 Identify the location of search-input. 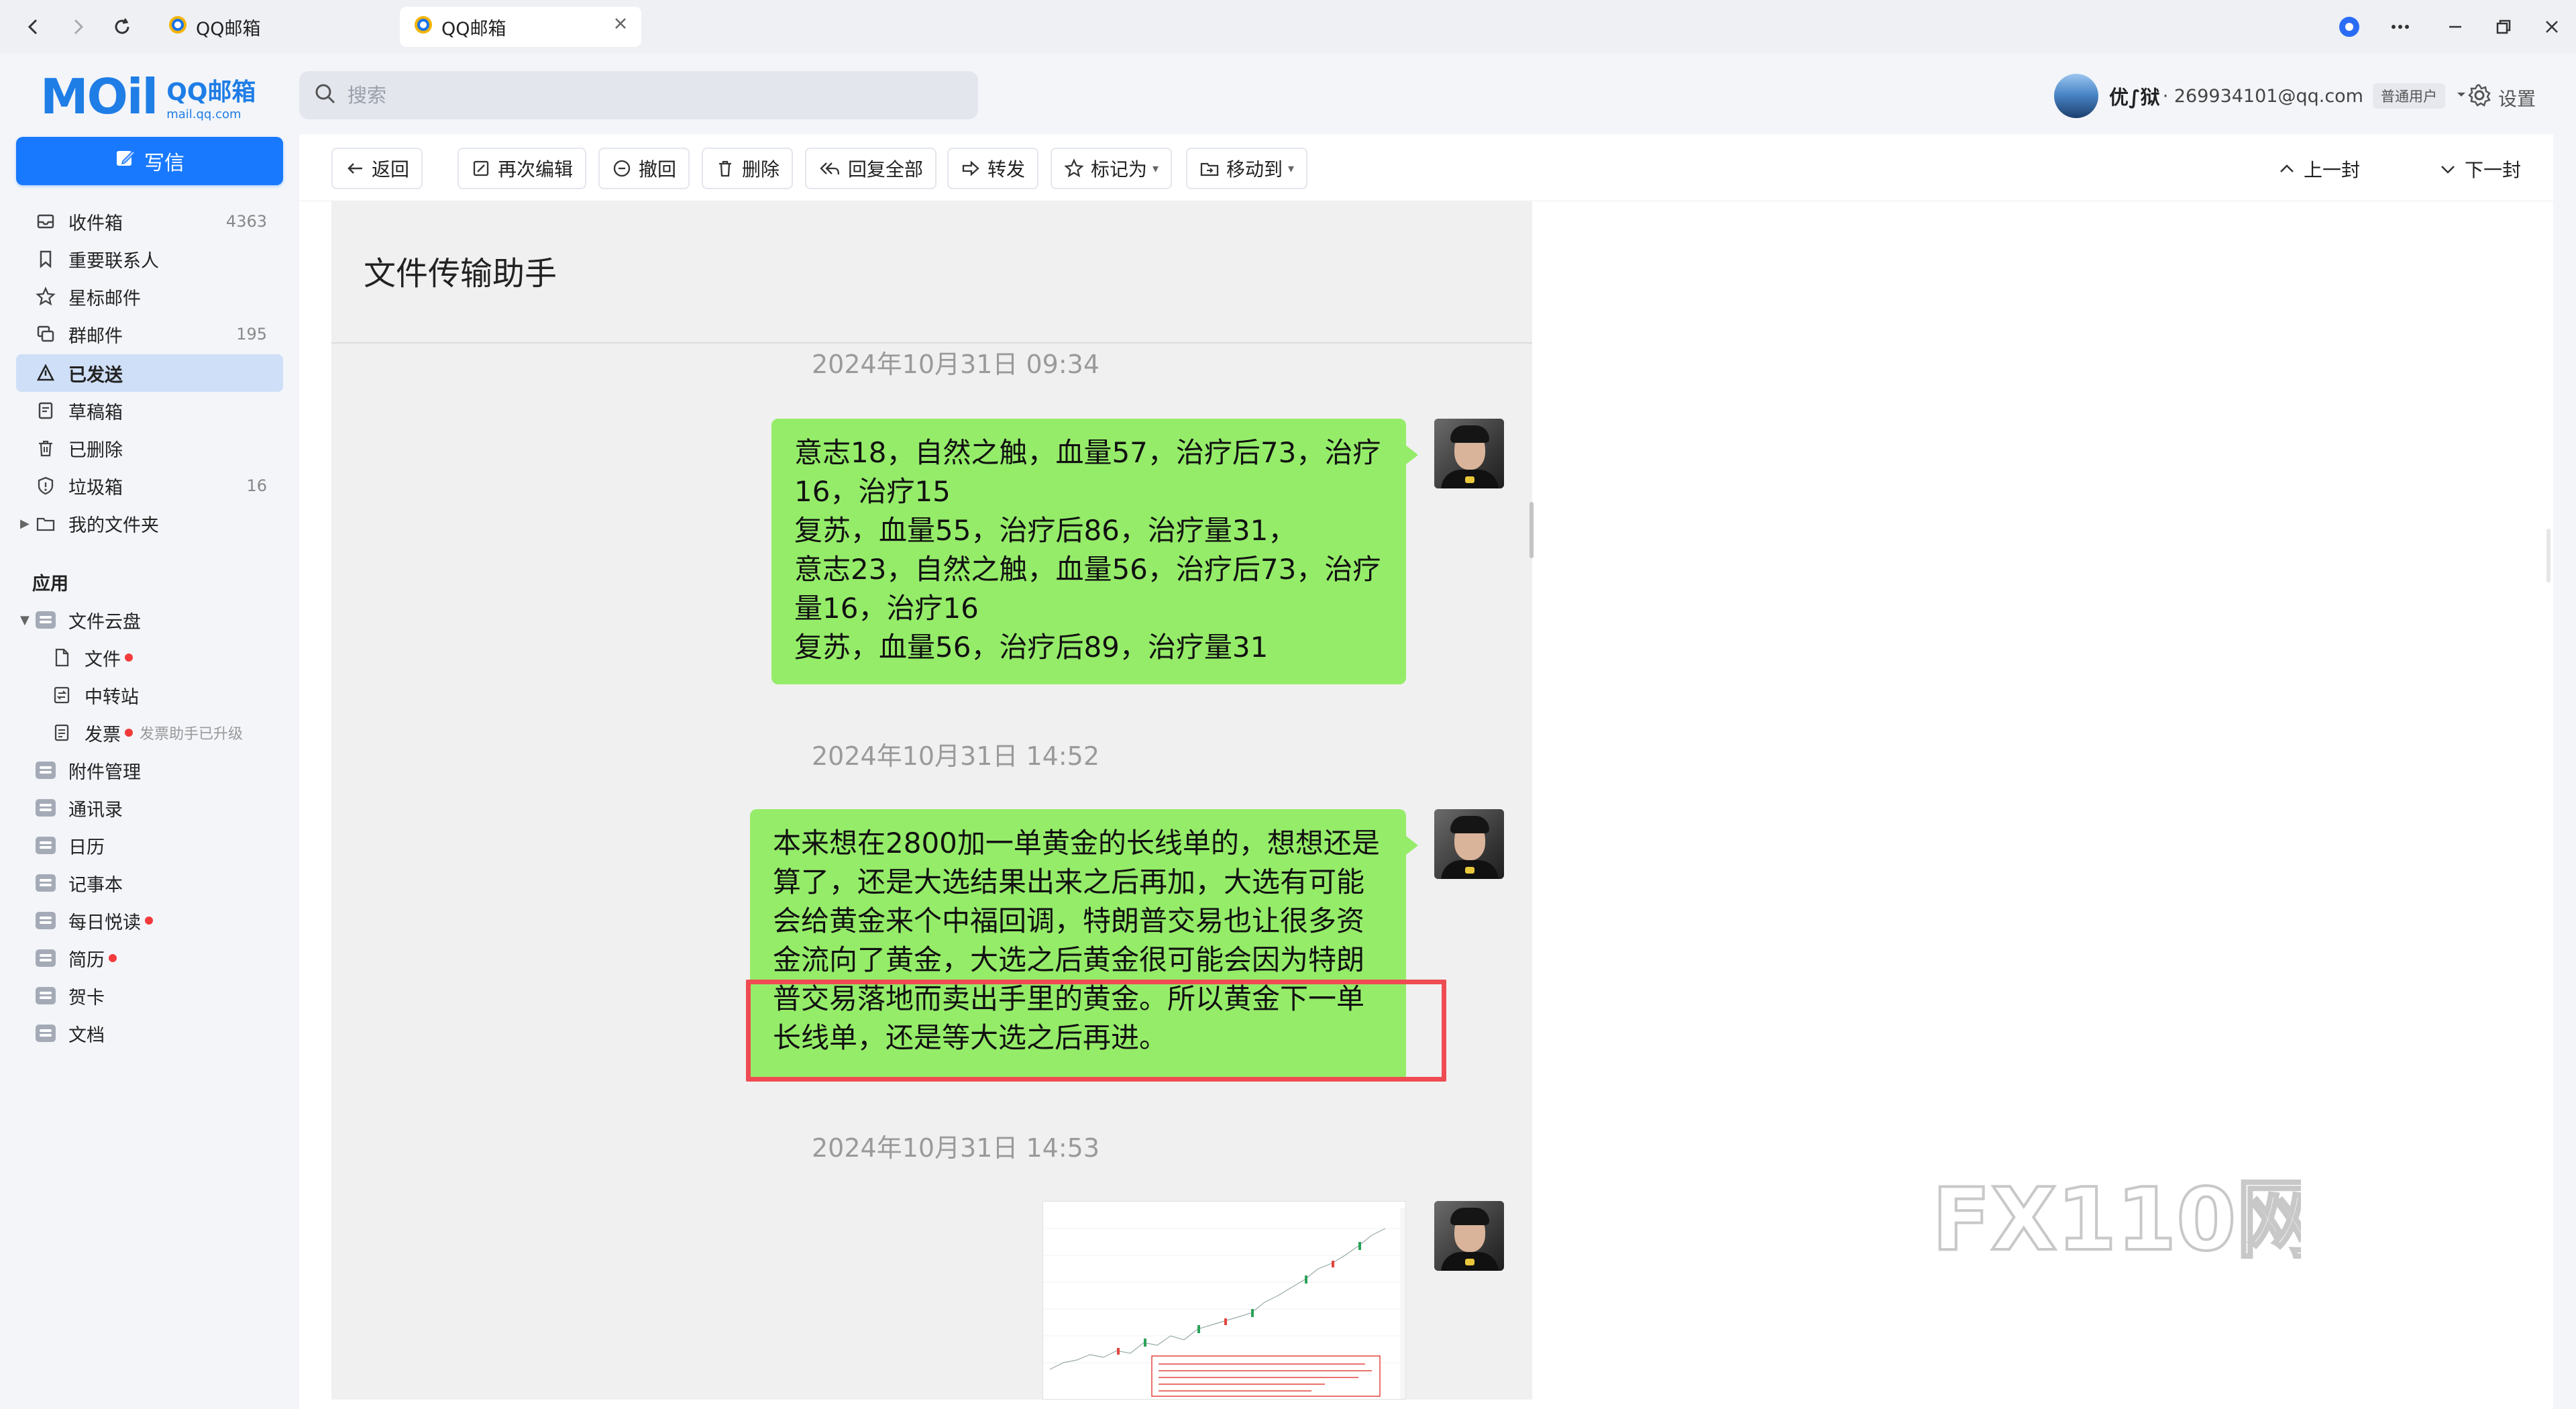
(649, 95).